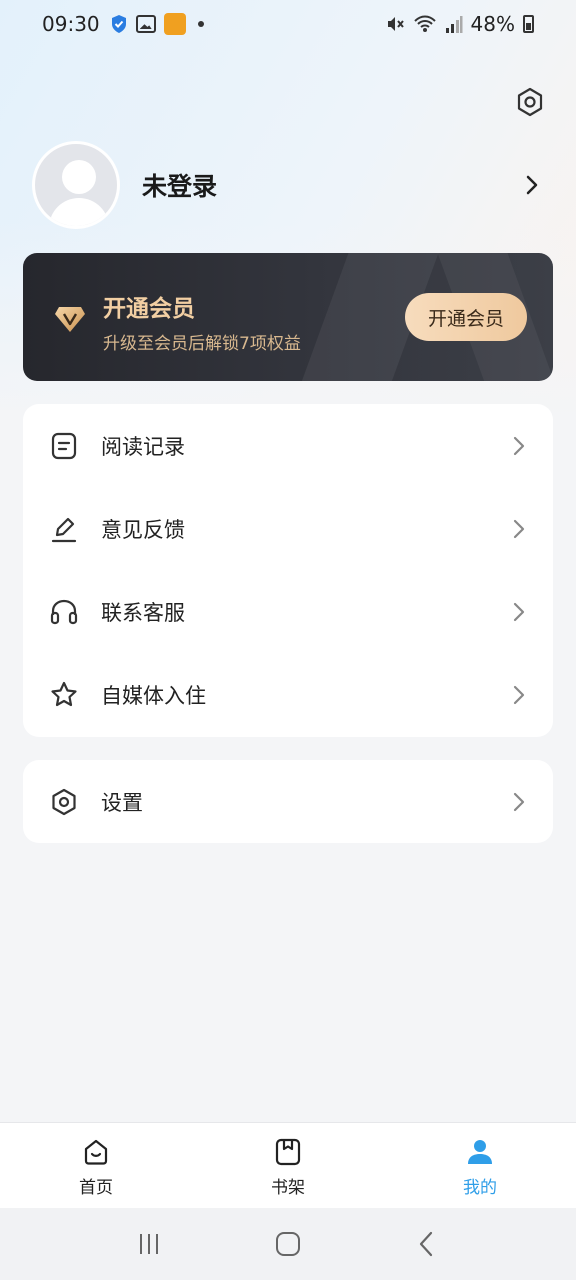  I want to click on pencil-icon, so click(64, 529).